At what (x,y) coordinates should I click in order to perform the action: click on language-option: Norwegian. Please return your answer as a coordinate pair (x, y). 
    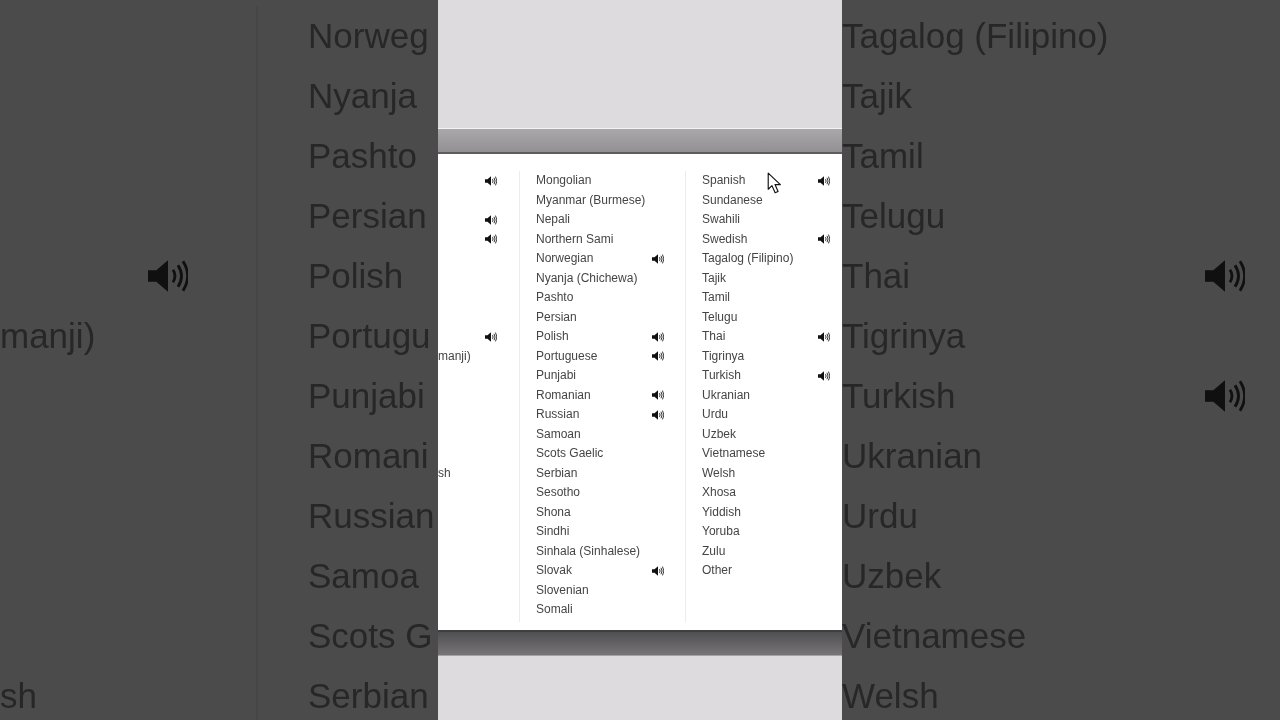
    Looking at the image, I should click on (565, 259).